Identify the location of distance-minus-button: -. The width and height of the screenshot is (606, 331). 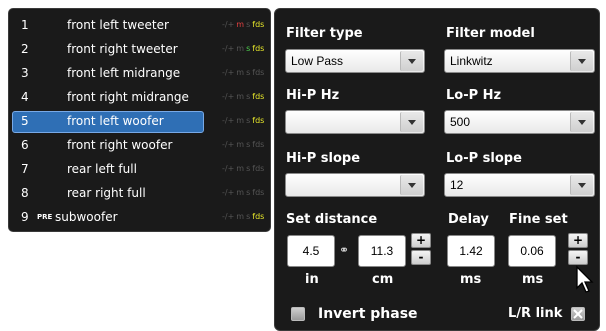
(421, 257).